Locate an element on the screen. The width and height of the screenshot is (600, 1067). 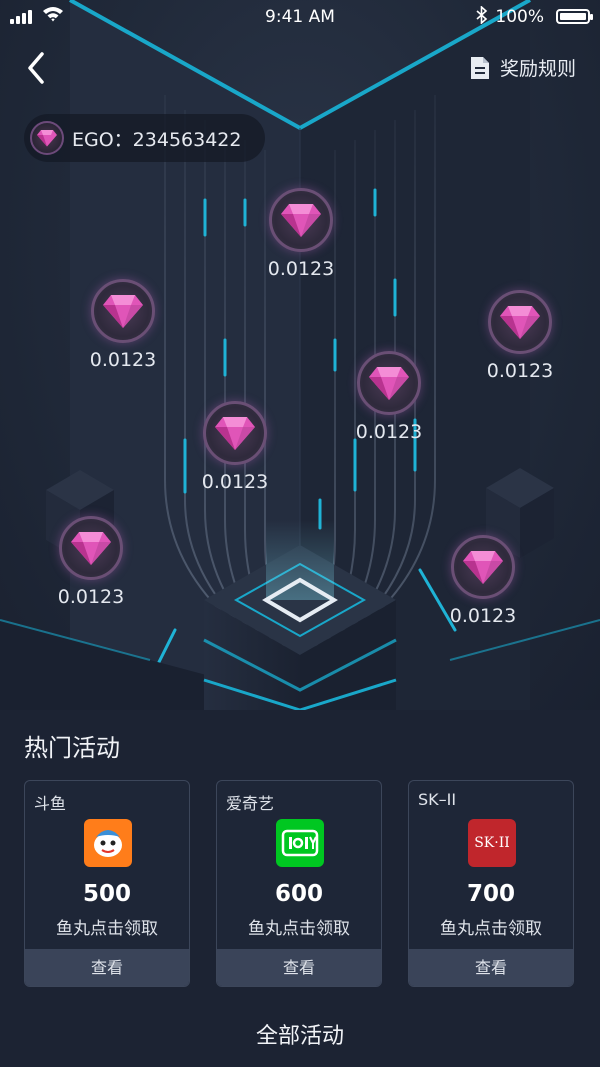
back-button is located at coordinates (40, 68).